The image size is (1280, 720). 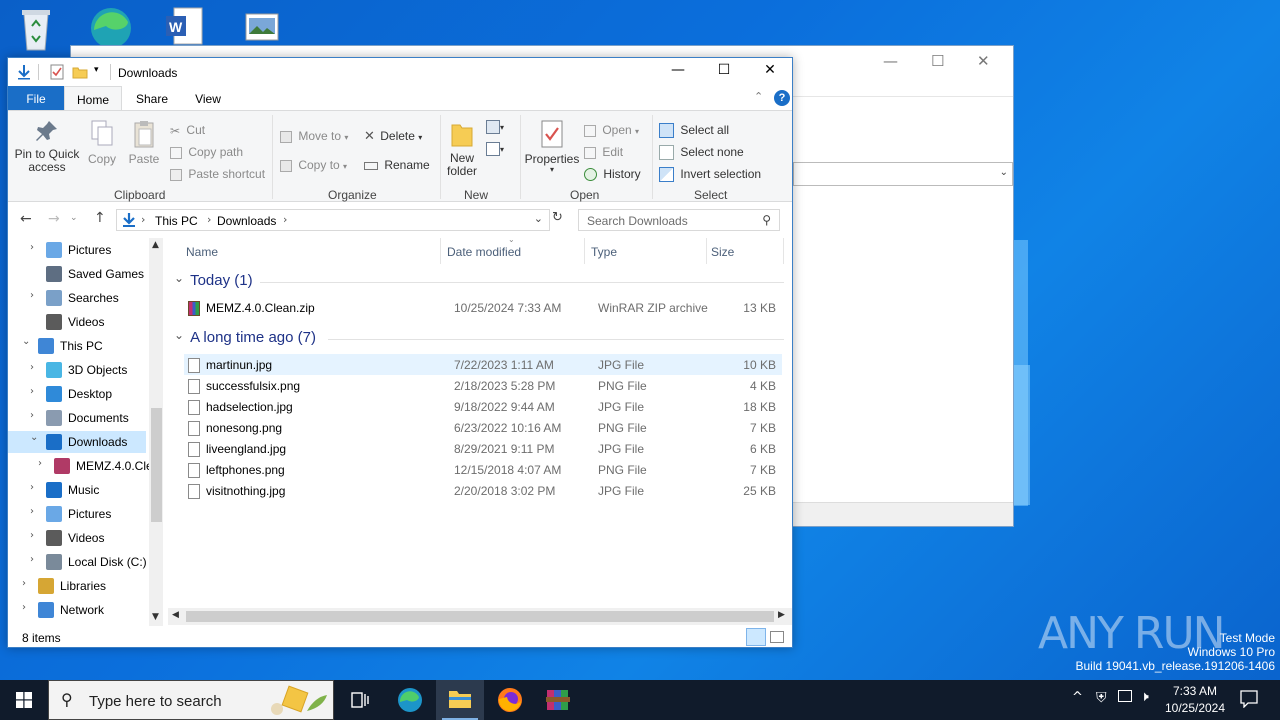 I want to click on select-none-button: Select none, so click(x=701, y=153).